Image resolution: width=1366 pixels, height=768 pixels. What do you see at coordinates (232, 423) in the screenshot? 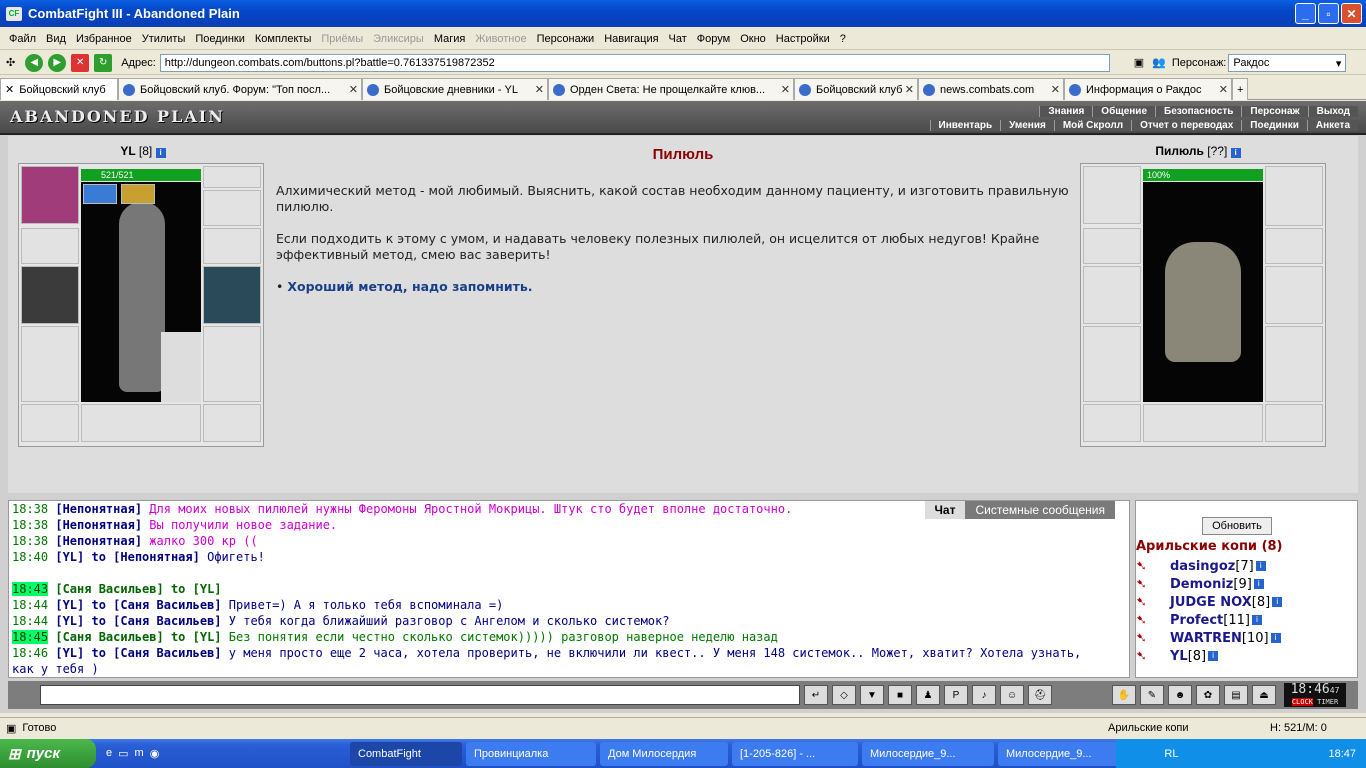
I see `boots-slot` at bounding box center [232, 423].